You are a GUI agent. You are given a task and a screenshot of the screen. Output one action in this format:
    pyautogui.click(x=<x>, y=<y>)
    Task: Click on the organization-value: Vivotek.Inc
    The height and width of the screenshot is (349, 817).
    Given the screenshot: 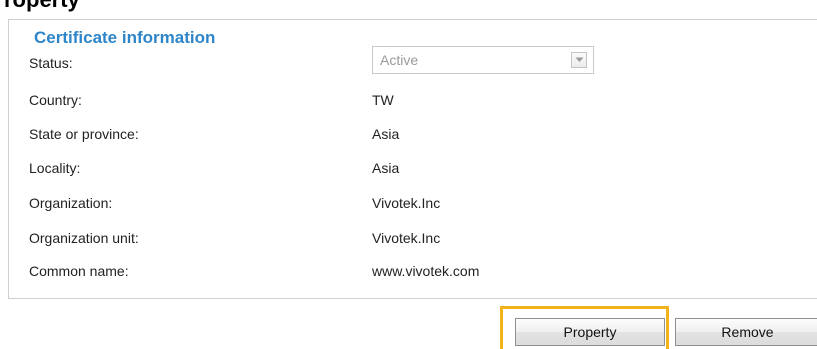 What is the action you would take?
    pyautogui.click(x=406, y=203)
    